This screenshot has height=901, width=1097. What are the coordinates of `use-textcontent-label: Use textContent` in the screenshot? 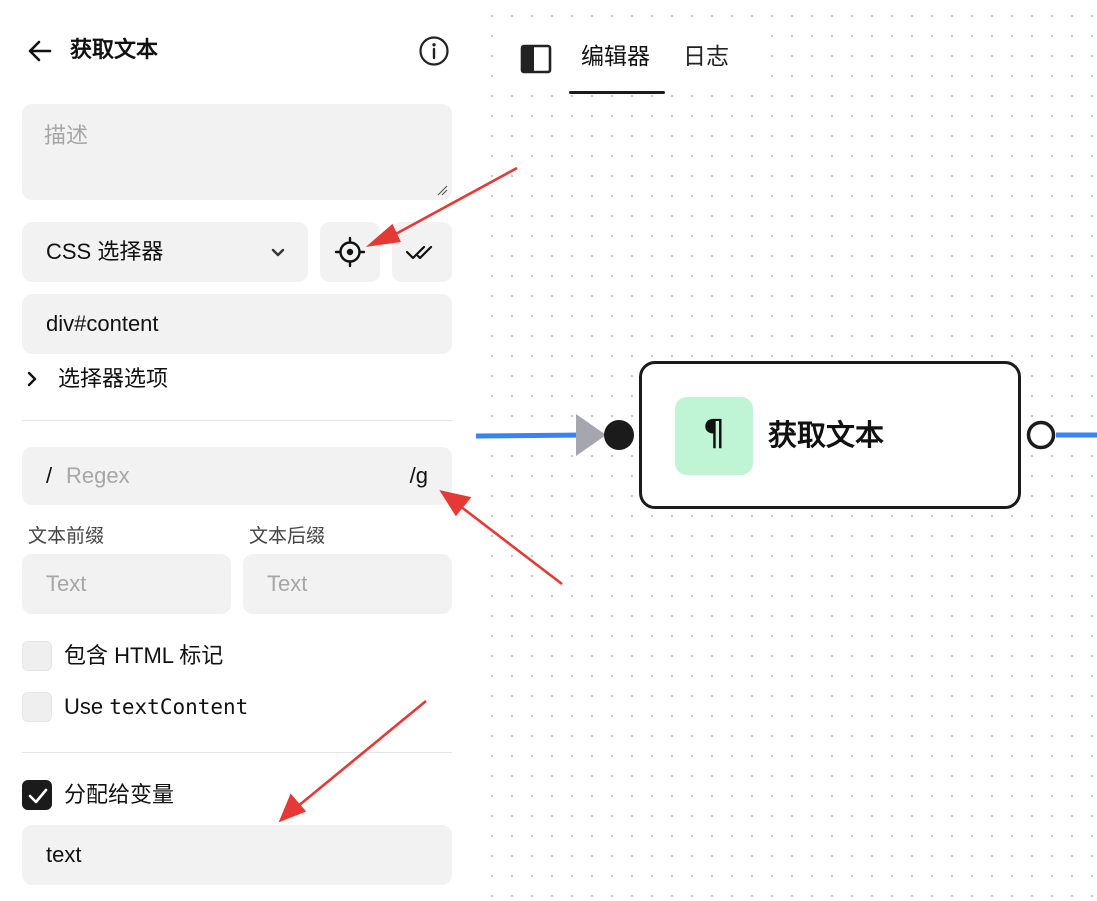 It's located at (156, 707).